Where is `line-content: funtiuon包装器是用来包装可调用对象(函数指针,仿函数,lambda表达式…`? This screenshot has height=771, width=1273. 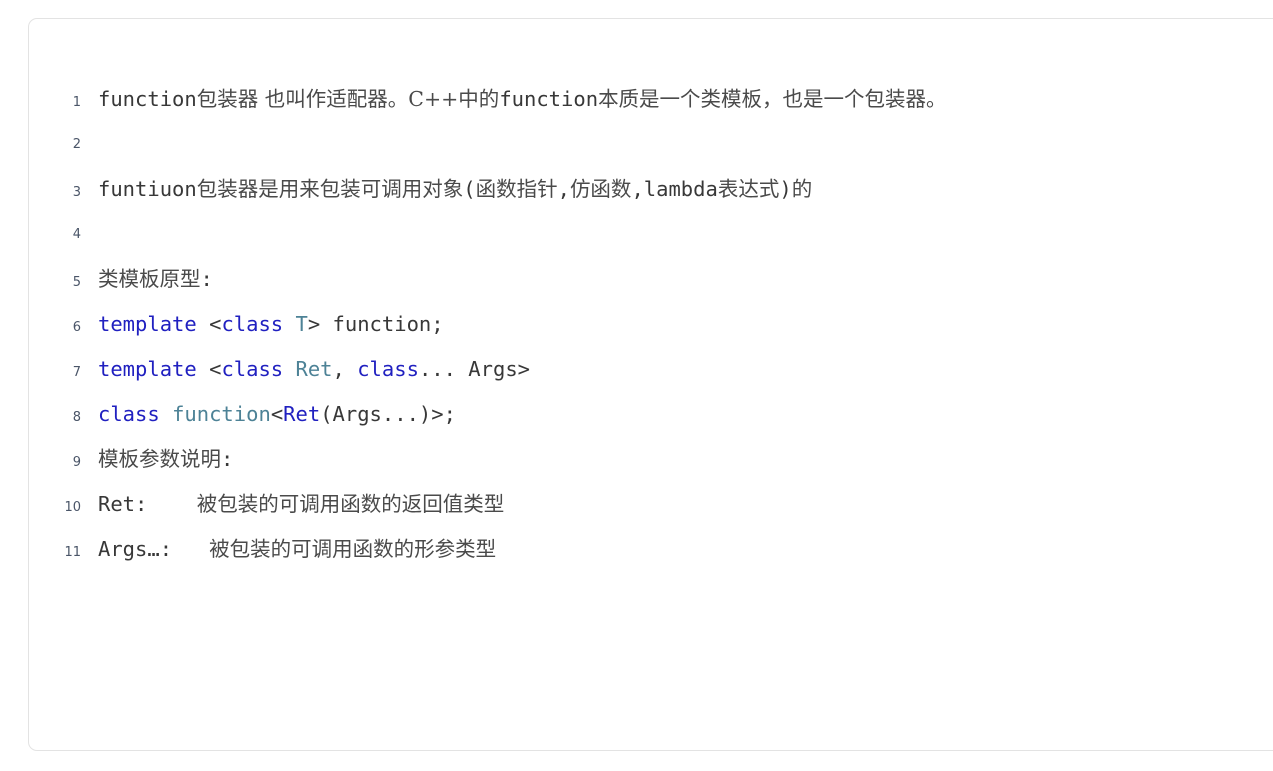 line-content: funtiuon包装器是用来包装可调用对象(函数指针,仿函数,lambda表达式… is located at coordinates (446, 189).